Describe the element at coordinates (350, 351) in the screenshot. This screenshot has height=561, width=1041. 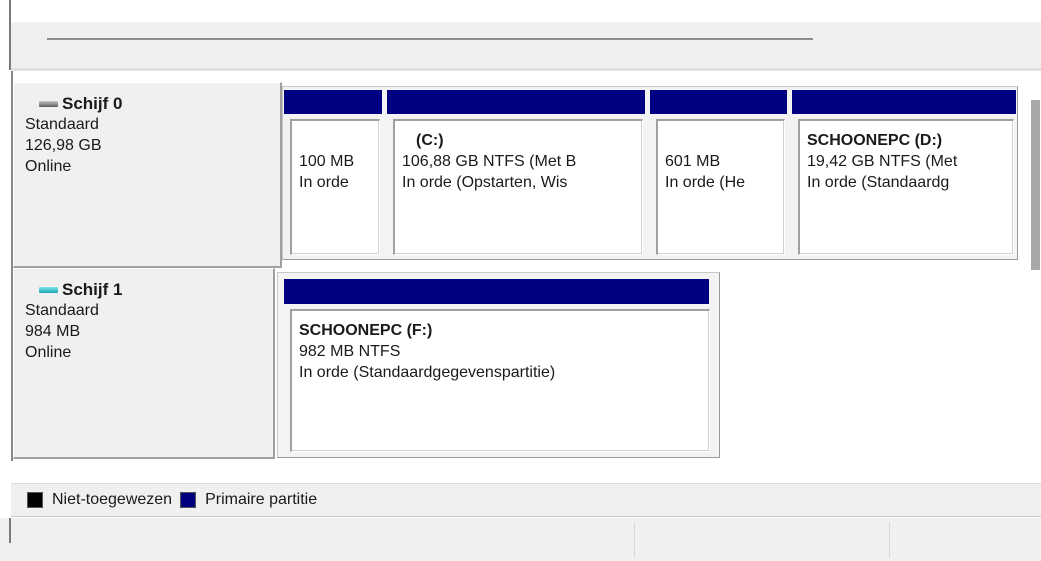
I see `partition-size: 982 MB NTFS` at that location.